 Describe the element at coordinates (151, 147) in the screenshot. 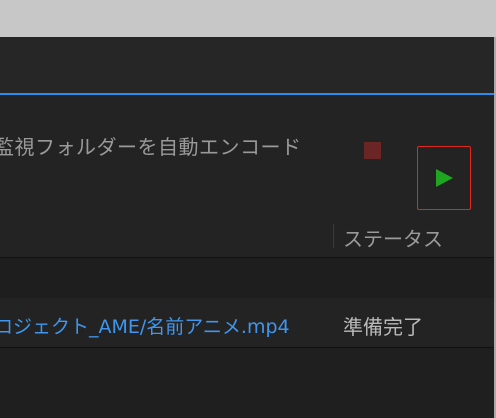

I see `watch-folder-label: 監視フォルダーを自動エンコード` at that location.